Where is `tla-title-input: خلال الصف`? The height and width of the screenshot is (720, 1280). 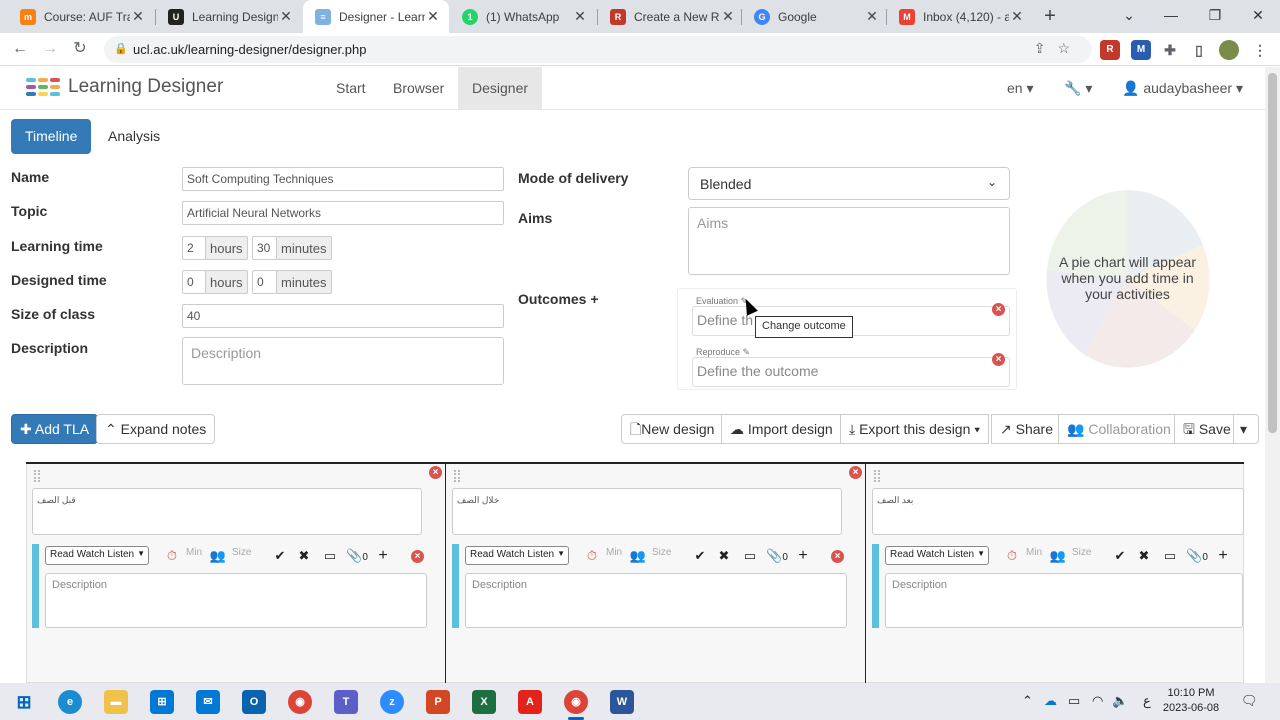 tla-title-input: خلال الصف is located at coordinates (647, 511).